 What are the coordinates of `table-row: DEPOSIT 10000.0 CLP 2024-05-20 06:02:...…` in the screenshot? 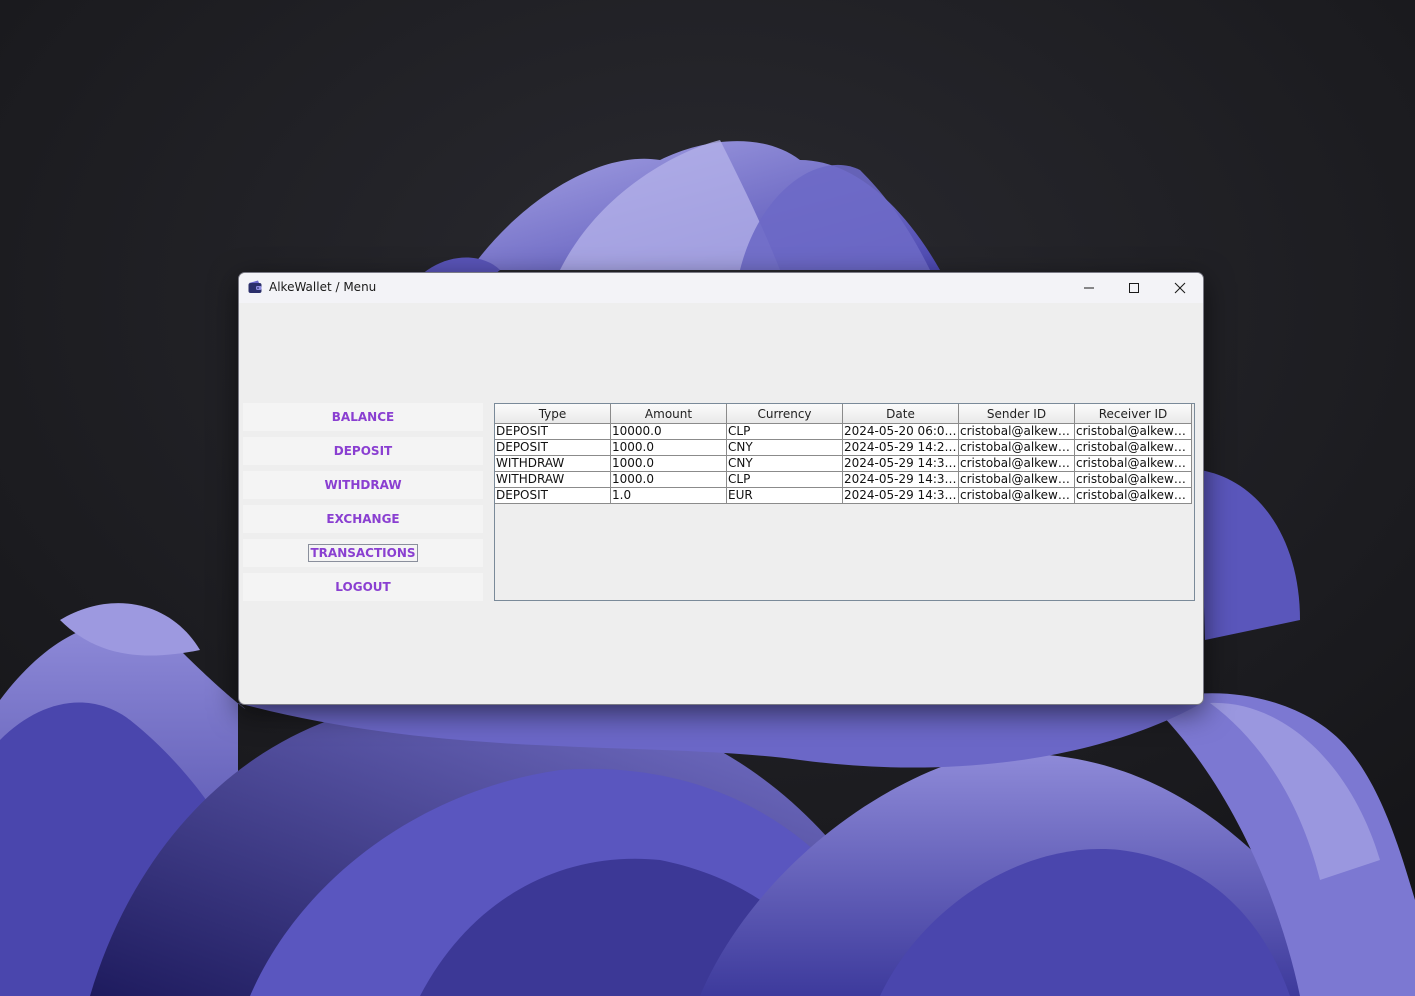 It's located at (843, 432).